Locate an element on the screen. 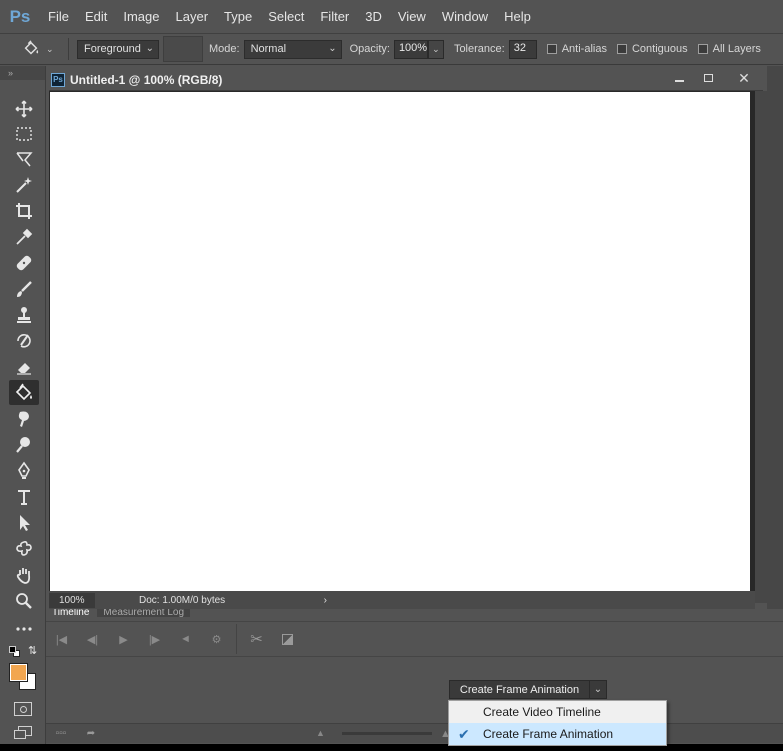 The height and width of the screenshot is (751, 783). create-timeline-button-group: Create Frame Animation ⌄ is located at coordinates (528, 689).